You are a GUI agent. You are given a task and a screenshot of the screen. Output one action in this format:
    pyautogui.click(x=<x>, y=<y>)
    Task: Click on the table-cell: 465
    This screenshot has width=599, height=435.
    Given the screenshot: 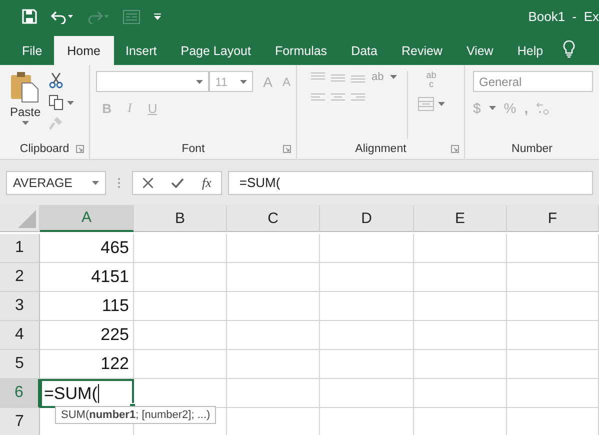 What is the action you would take?
    pyautogui.click(x=87, y=248)
    